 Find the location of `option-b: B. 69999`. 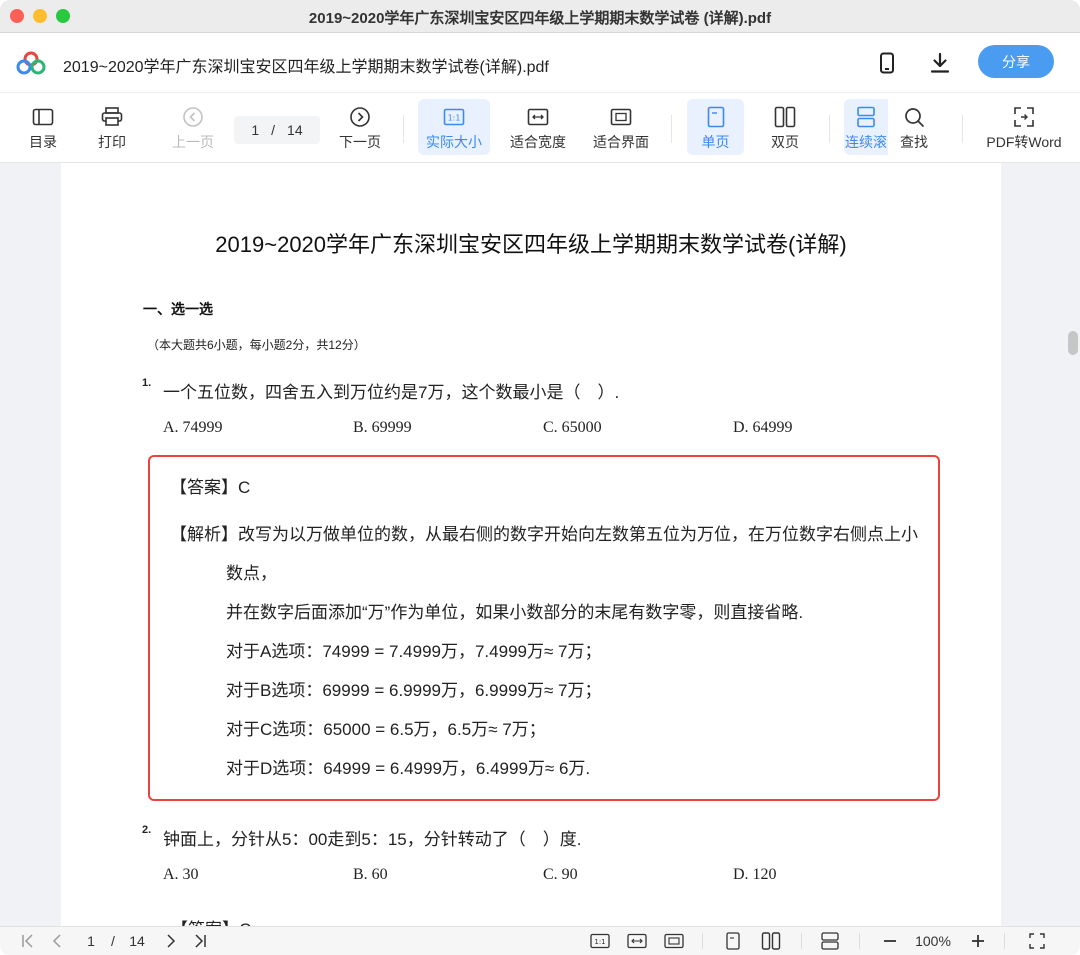

option-b: B. 69999 is located at coordinates (382, 427).